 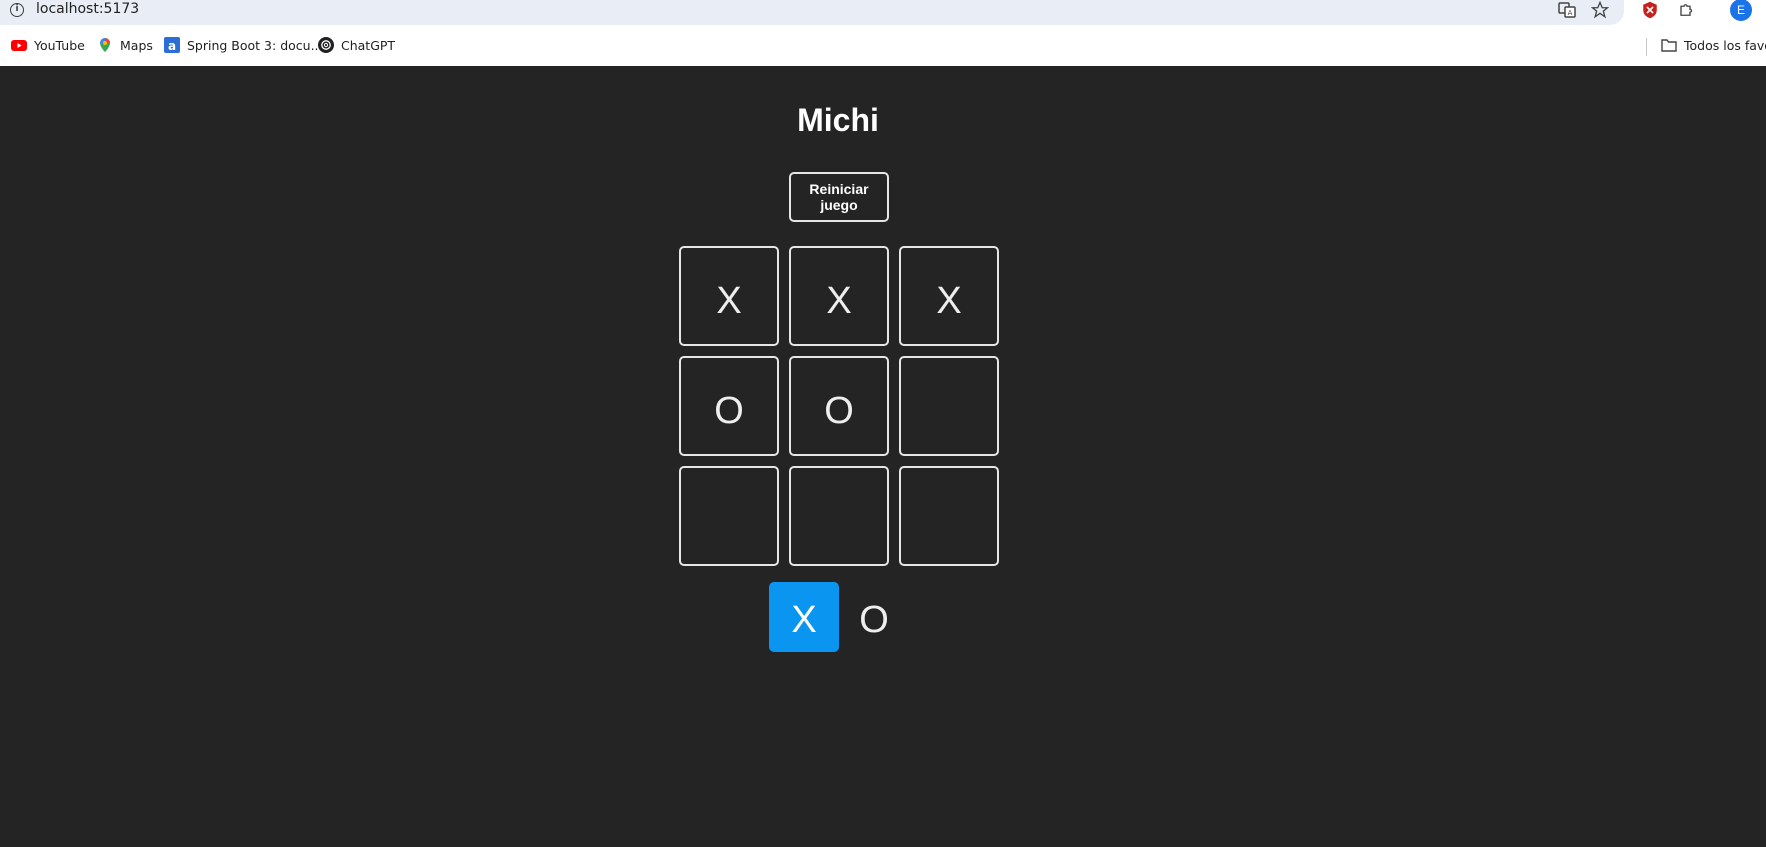 I want to click on bookmark-youtube: YouTube, so click(x=48, y=45).